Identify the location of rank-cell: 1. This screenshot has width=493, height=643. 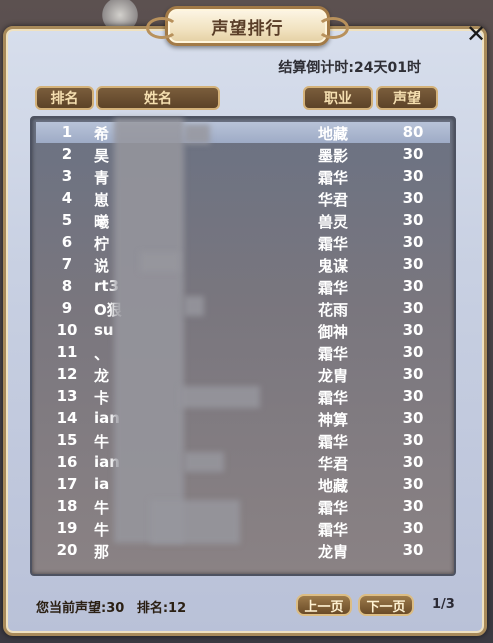
(67, 132).